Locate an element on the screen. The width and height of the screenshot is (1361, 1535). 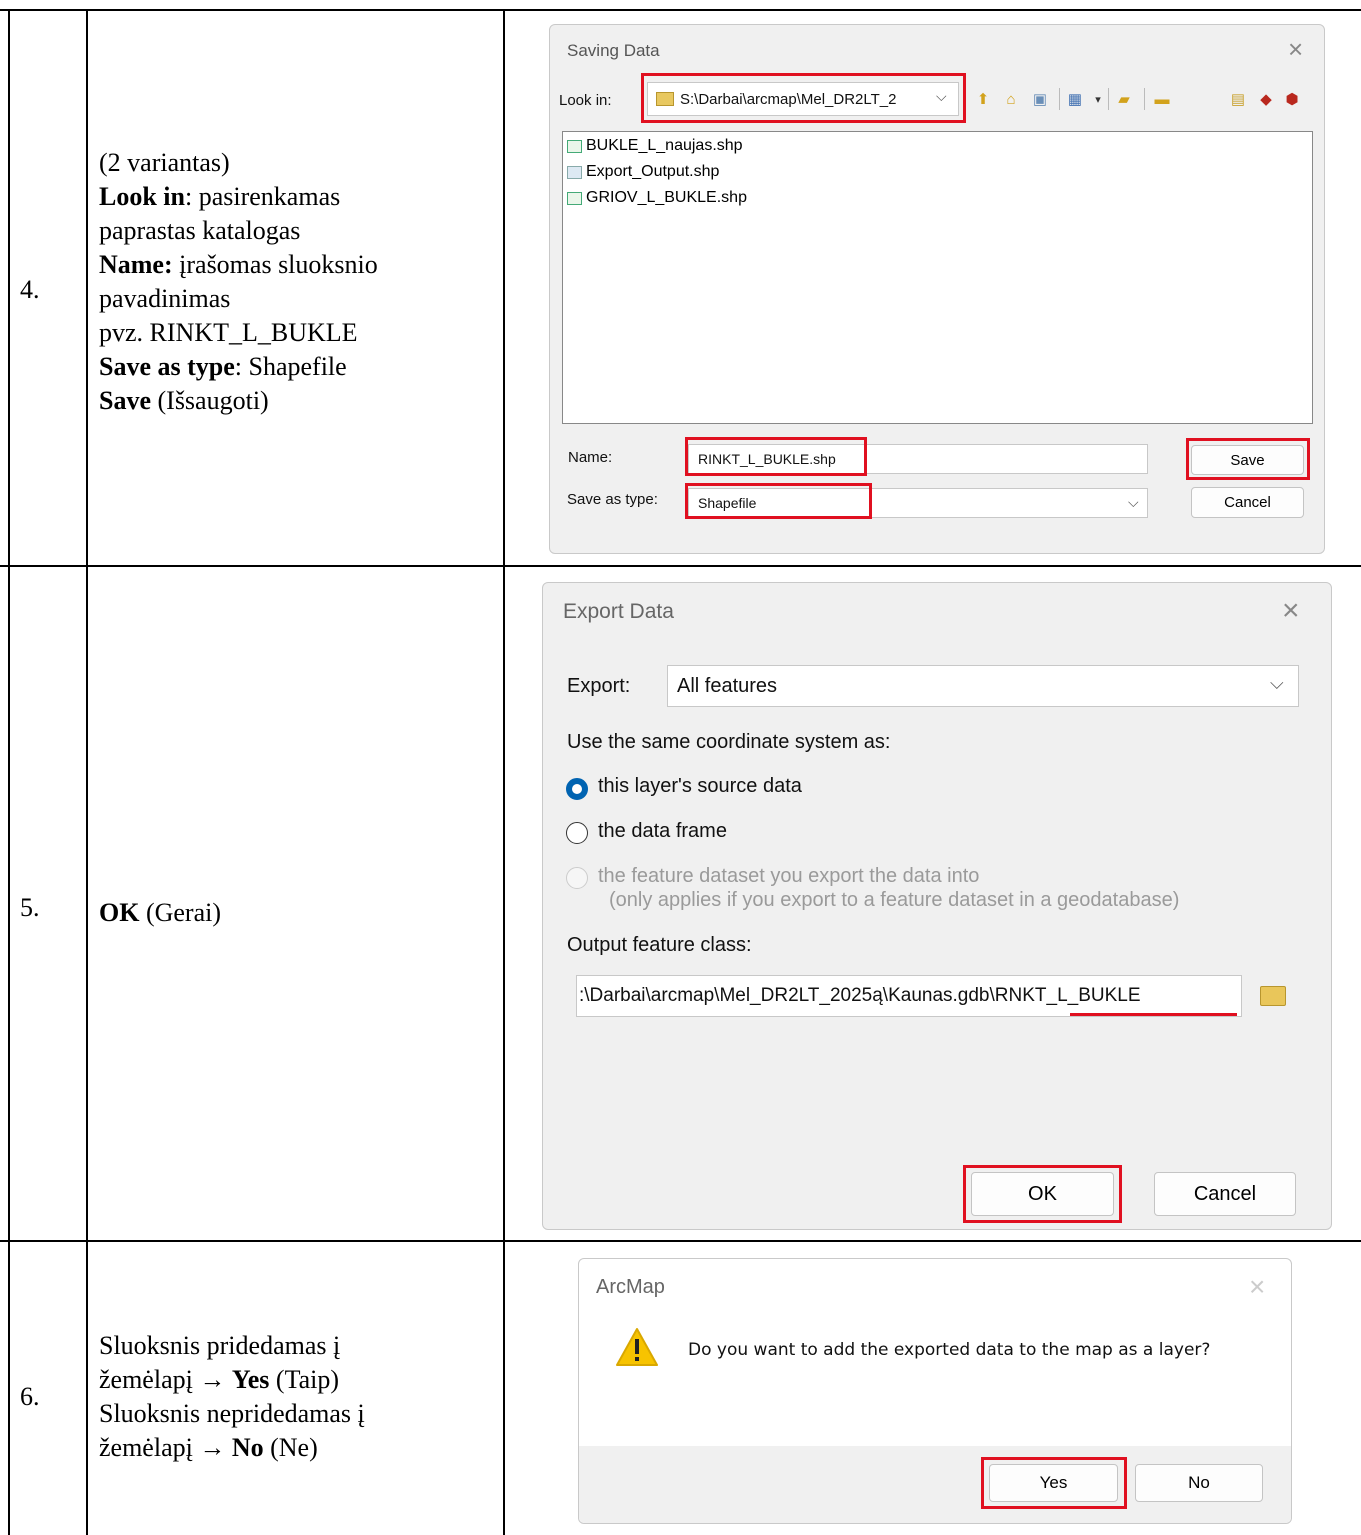
description-line: Name: įrašomas sluoksnio is located at coordinates (238, 265).